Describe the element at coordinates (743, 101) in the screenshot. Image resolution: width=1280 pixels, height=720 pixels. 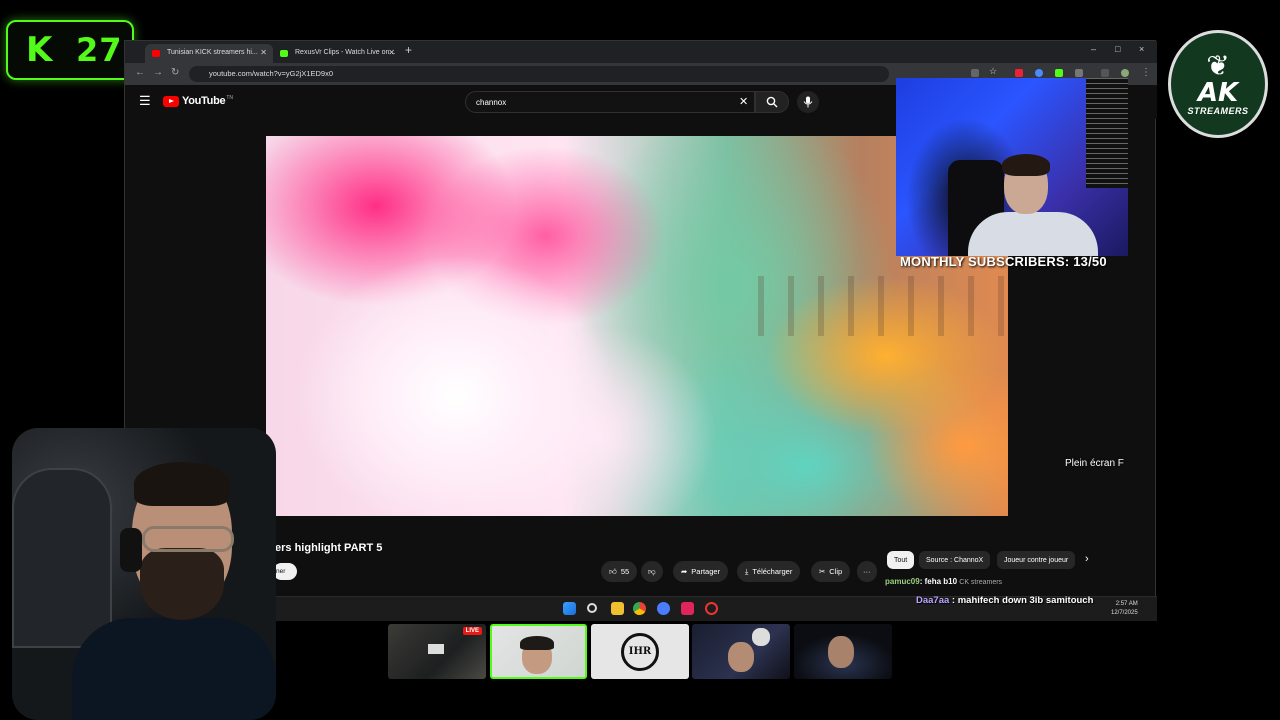
I see `clear-search-icon: ✕` at that location.